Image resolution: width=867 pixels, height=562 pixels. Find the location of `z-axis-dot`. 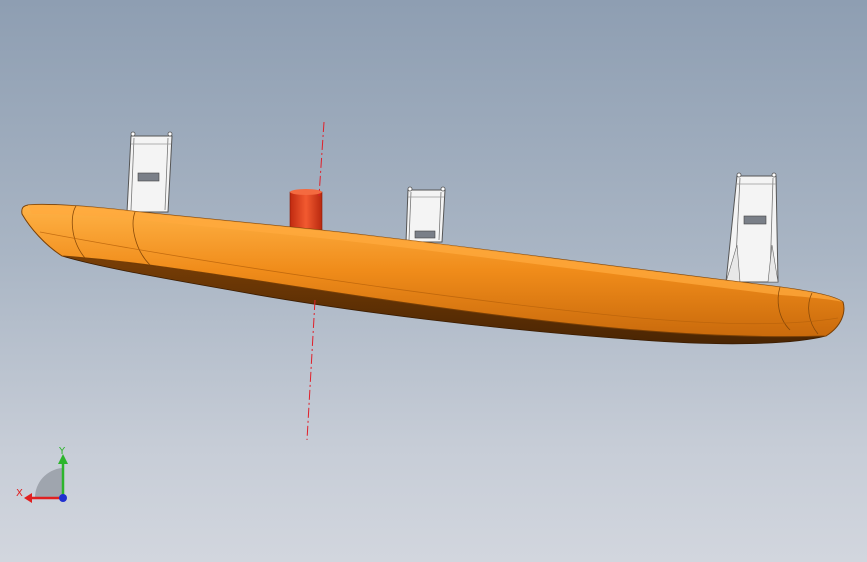

z-axis-dot is located at coordinates (63, 498).